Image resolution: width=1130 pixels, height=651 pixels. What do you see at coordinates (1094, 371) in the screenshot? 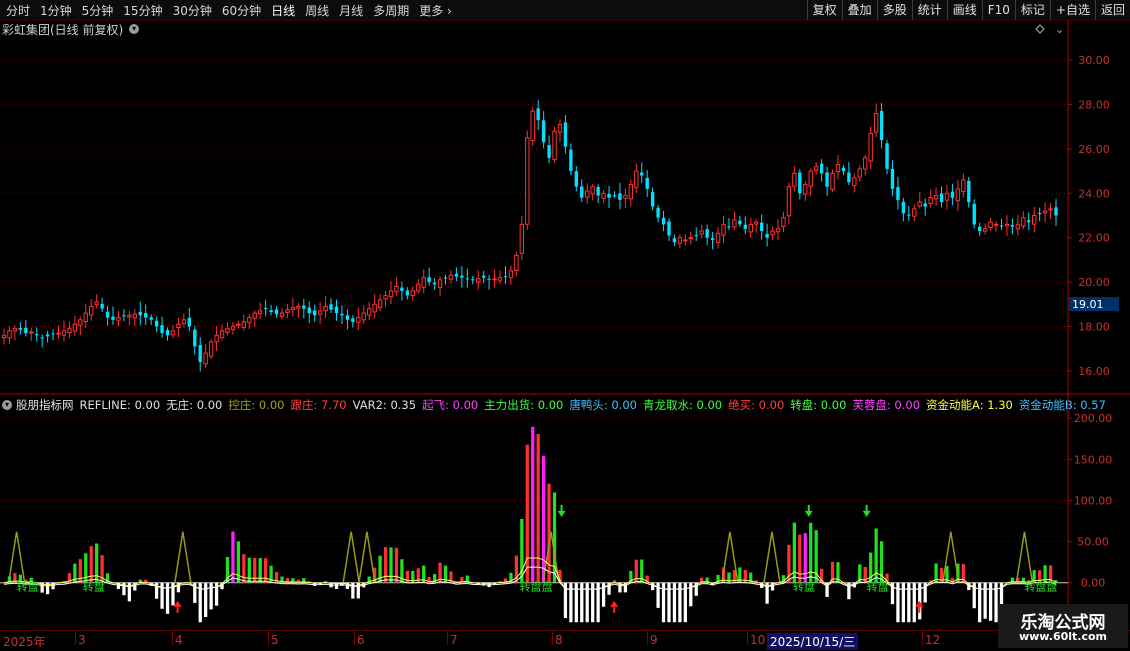
I see `y-tick-label: 16.00` at bounding box center [1094, 371].